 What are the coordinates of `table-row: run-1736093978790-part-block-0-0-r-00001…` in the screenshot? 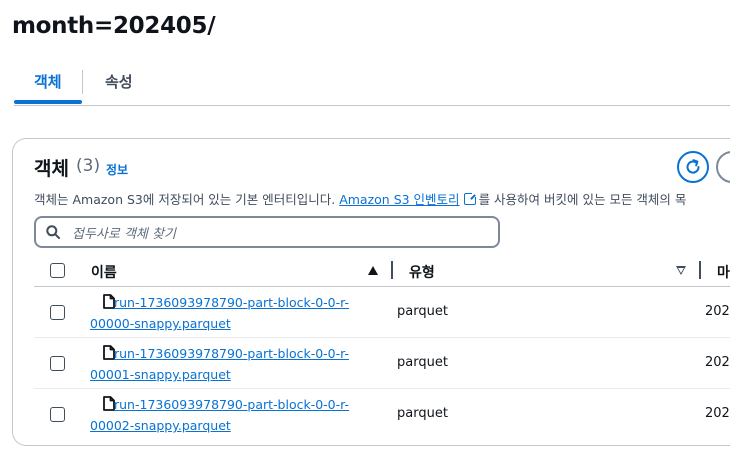 It's located at (382, 363).